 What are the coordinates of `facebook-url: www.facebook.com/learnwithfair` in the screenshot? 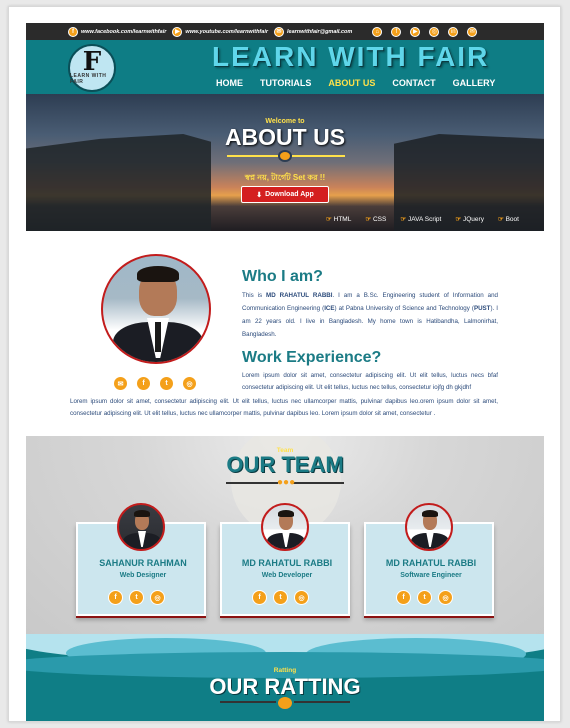 It's located at (124, 31).